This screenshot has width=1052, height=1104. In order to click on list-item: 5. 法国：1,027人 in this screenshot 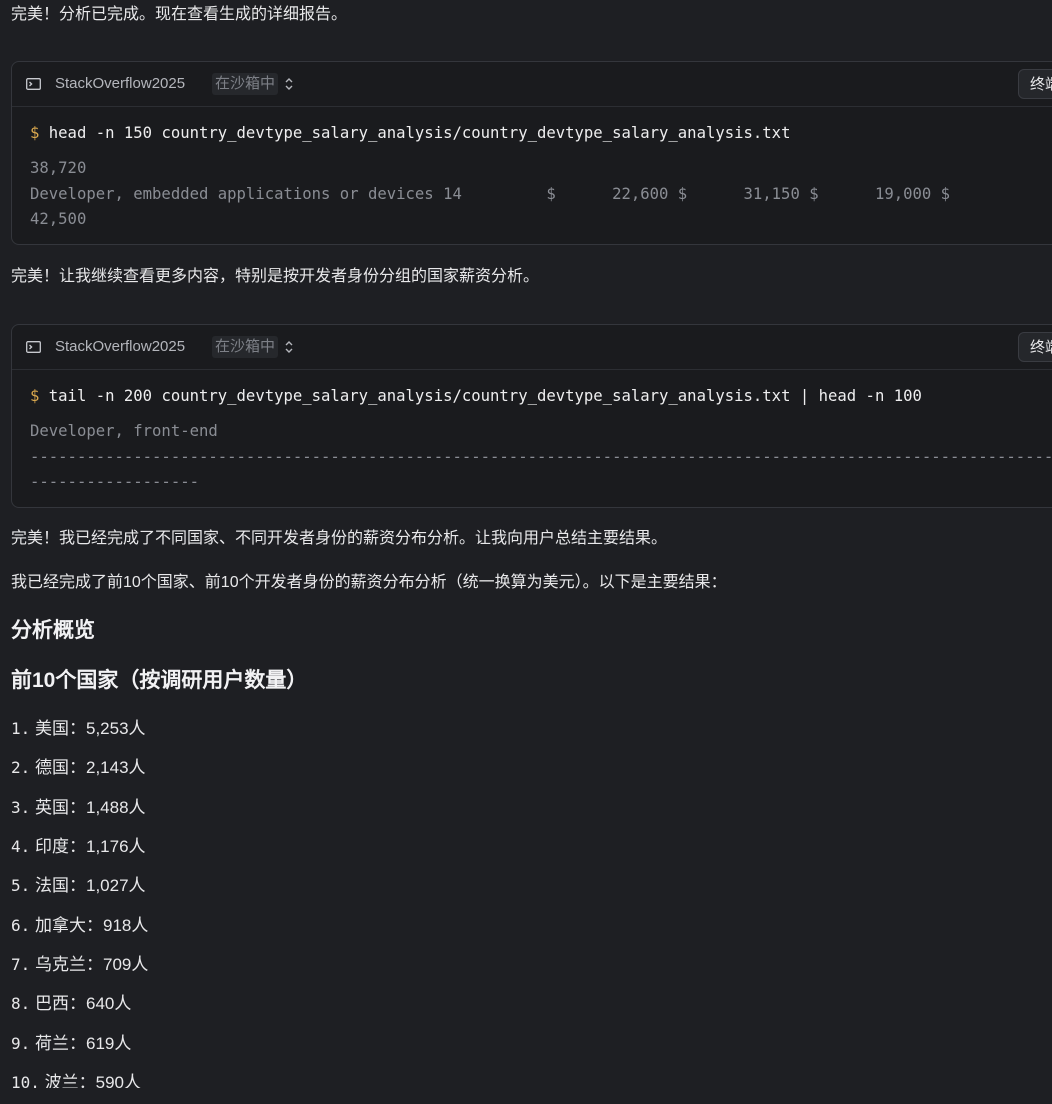, I will do `click(79, 892)`.